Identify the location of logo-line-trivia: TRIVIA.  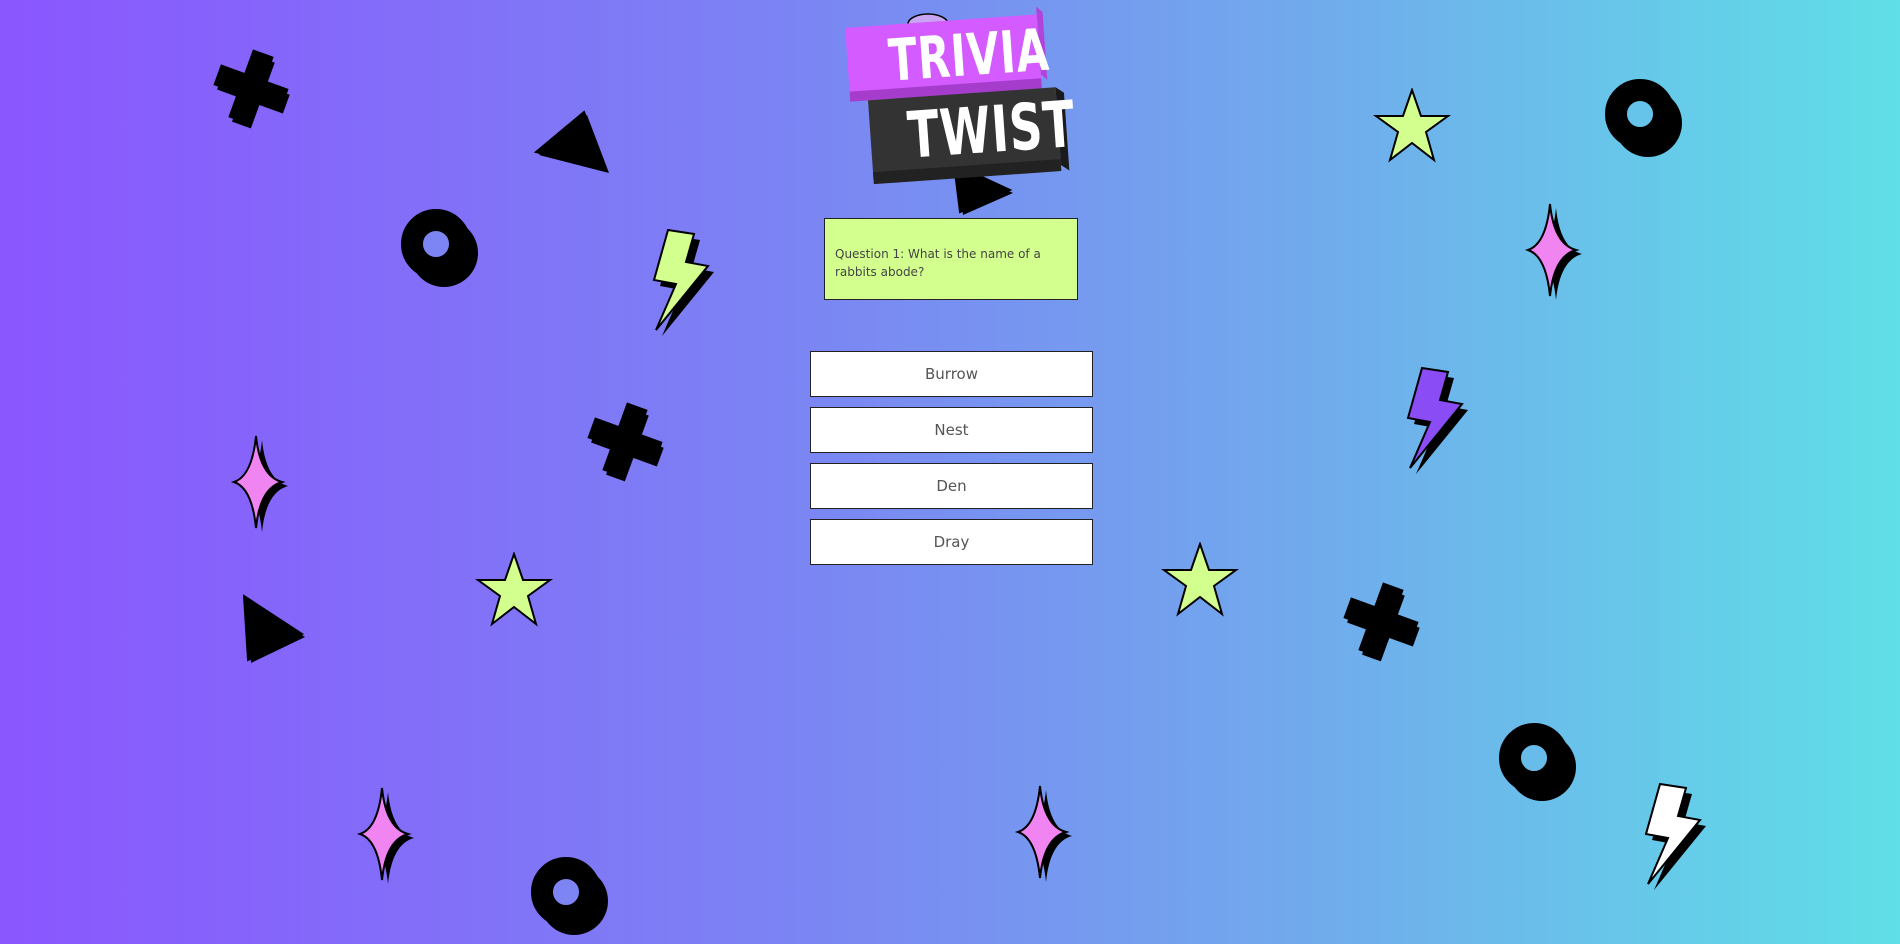
(969, 55).